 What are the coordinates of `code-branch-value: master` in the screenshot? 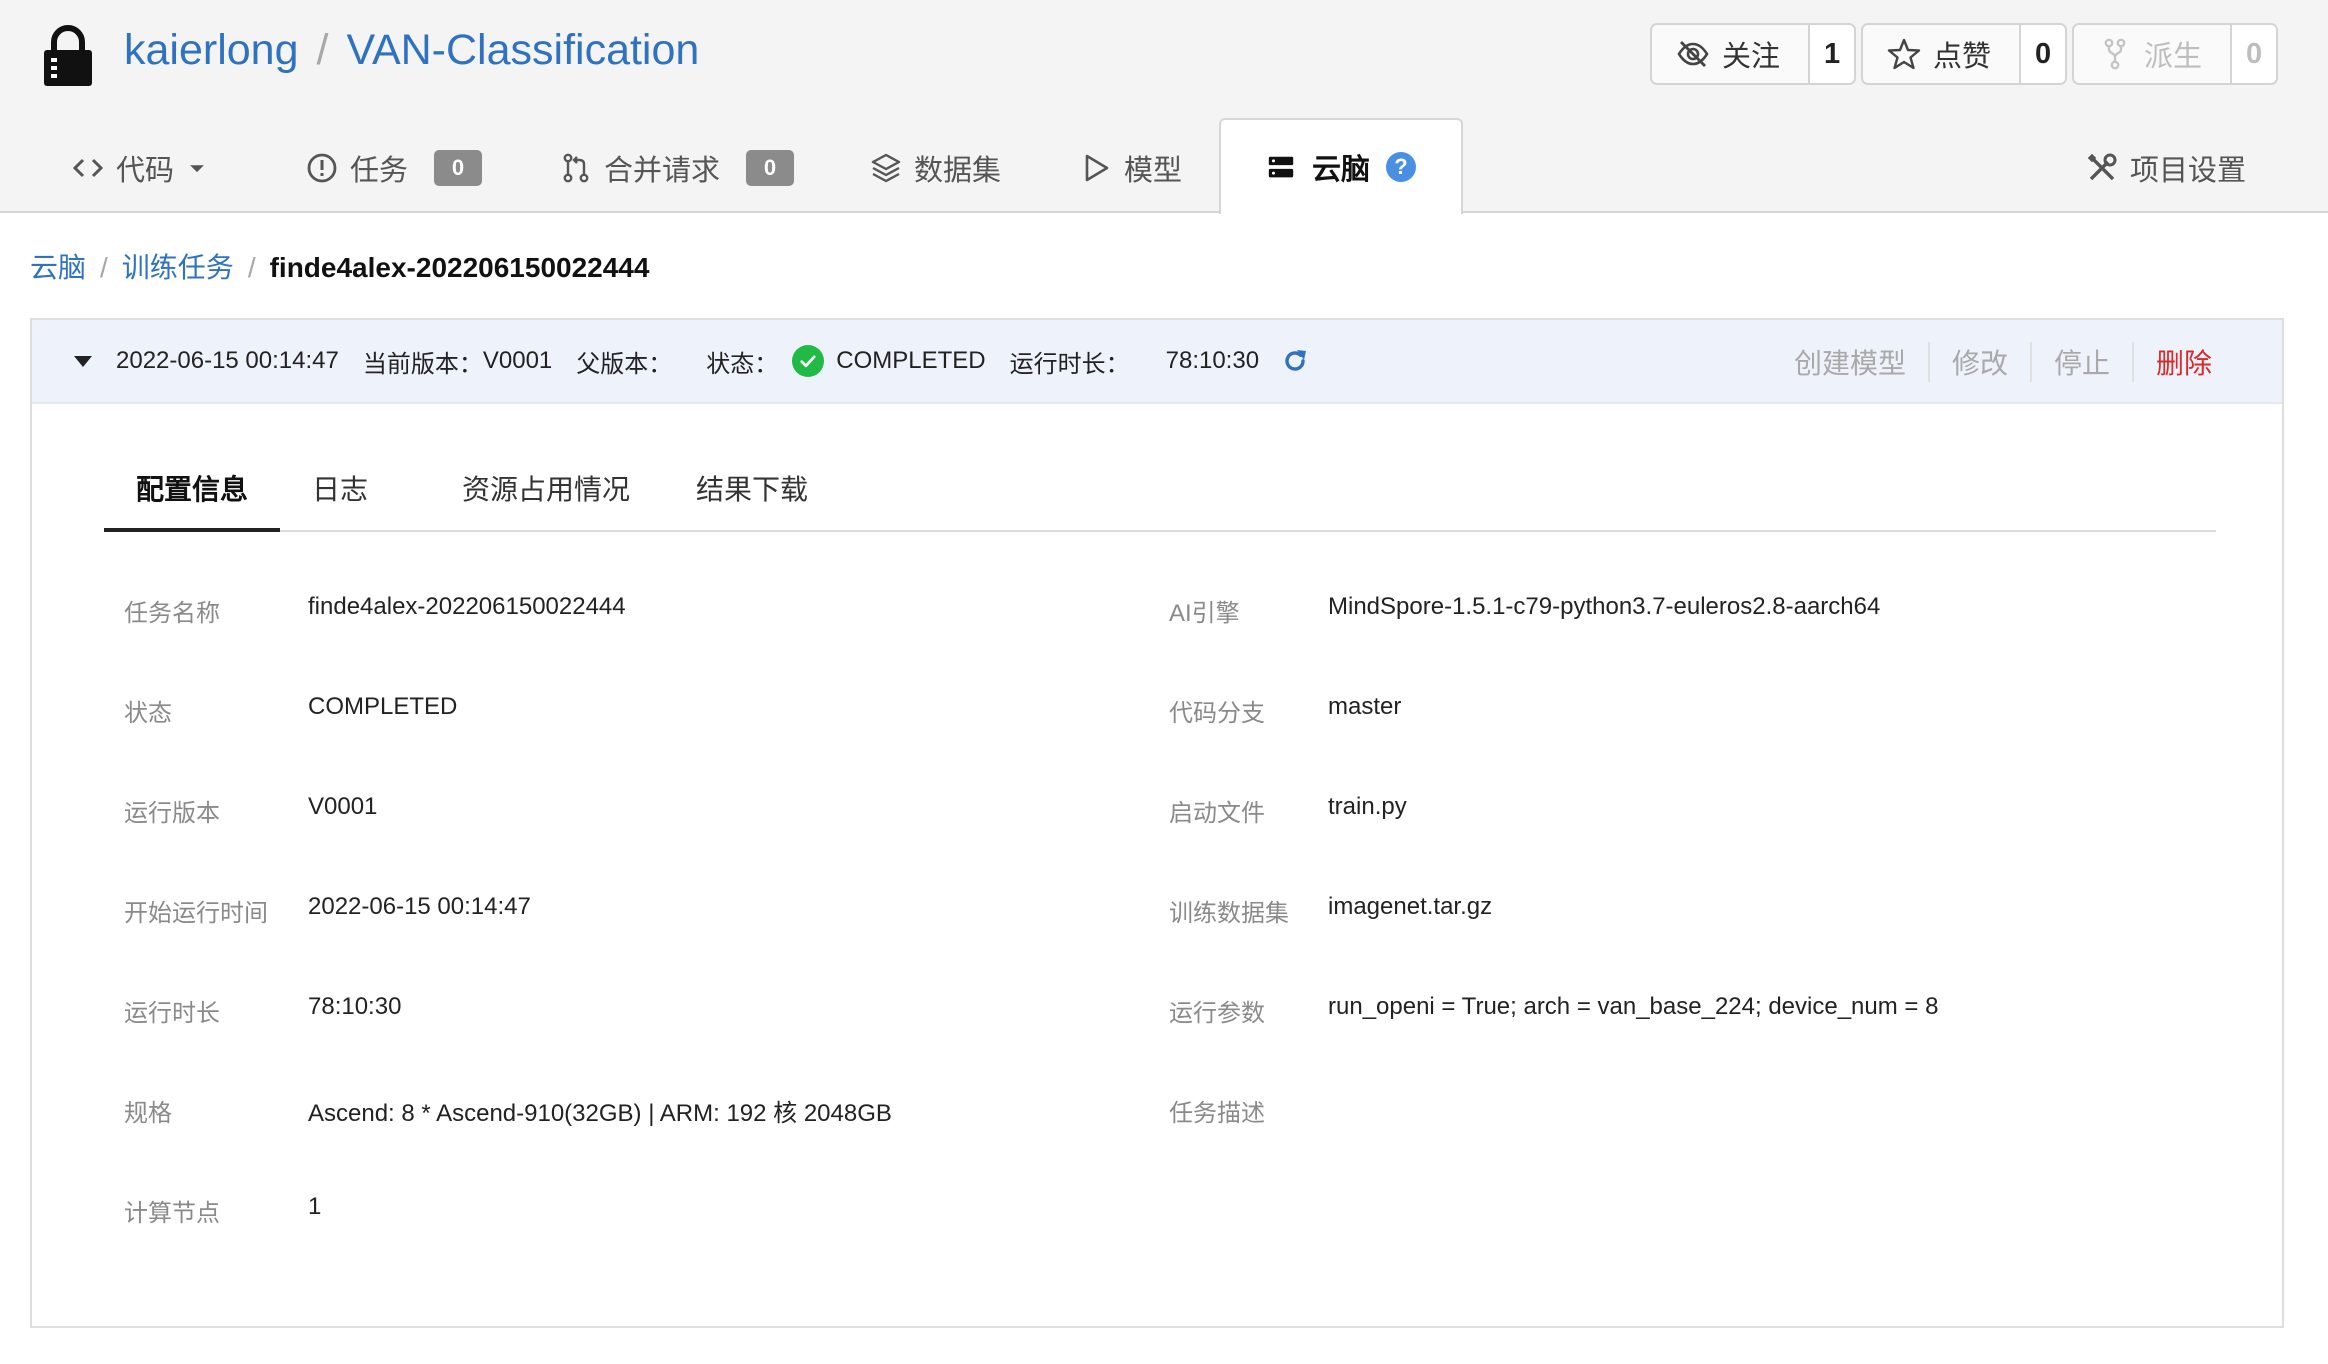 It's located at (1365, 706).